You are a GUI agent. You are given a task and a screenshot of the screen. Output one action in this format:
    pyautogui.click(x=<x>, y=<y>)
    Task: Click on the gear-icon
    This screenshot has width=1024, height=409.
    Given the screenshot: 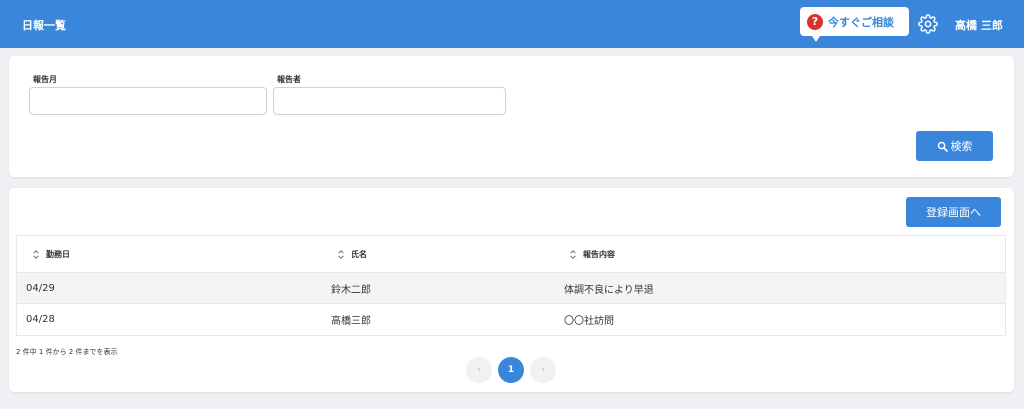 What is the action you would take?
    pyautogui.click(x=928, y=24)
    